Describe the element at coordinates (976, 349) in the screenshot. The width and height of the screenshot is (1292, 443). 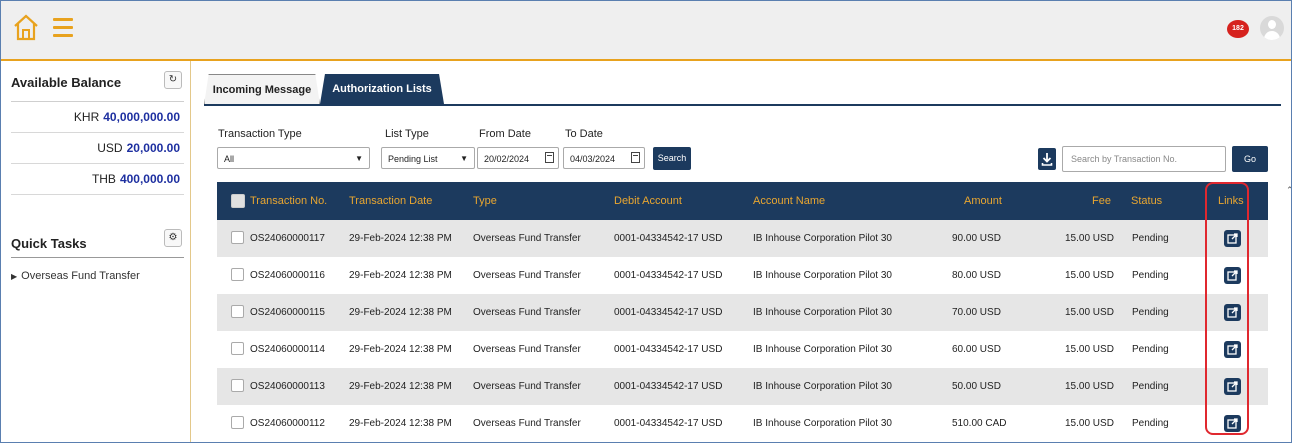
I see `cell-amount: 60.00 USD` at that location.